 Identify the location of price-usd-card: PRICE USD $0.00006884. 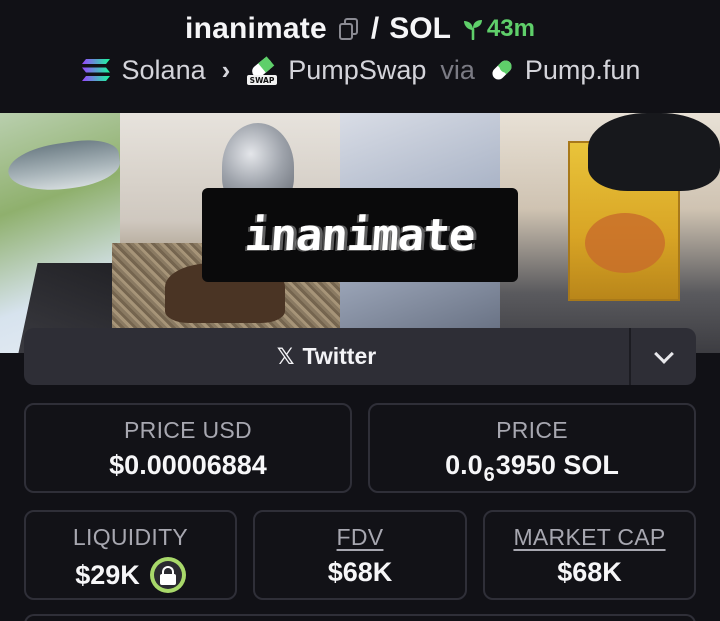
(188, 448).